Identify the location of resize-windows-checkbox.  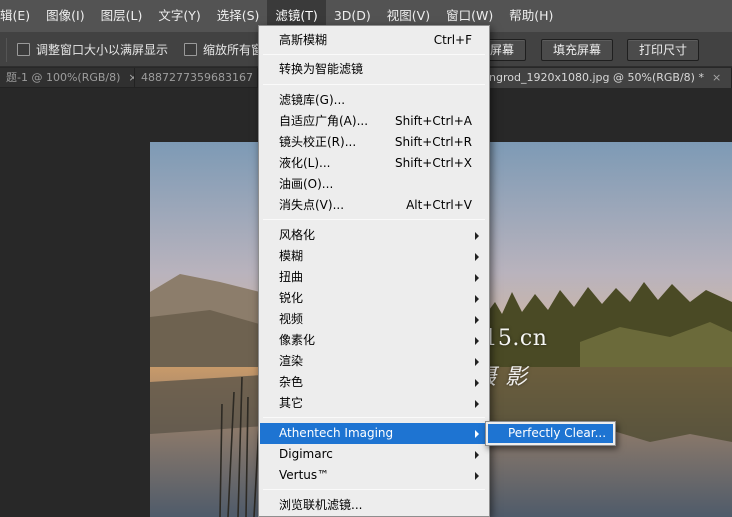
(23, 49).